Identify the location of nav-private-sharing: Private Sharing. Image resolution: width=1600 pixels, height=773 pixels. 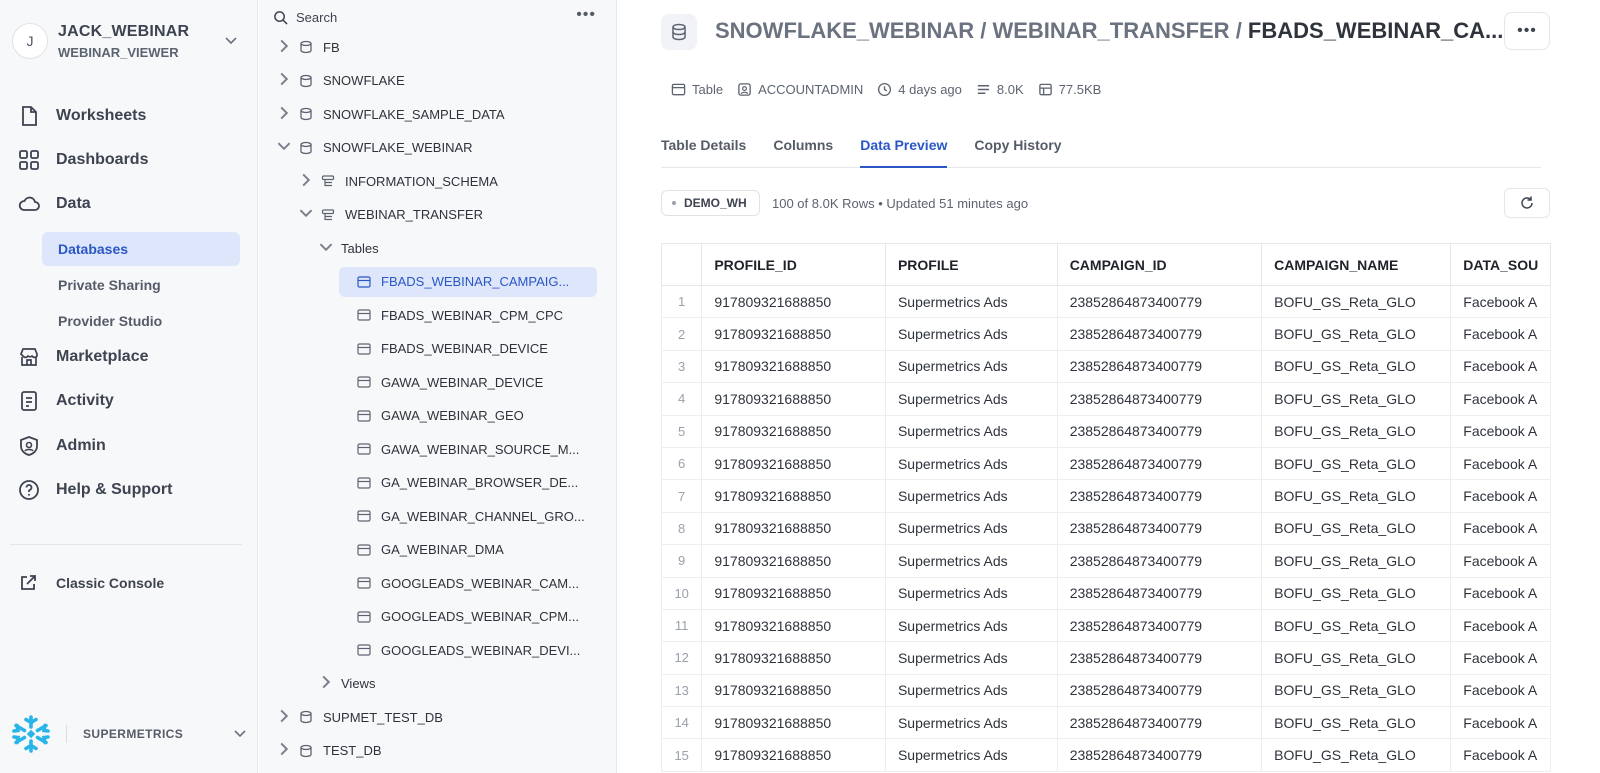
(141, 285).